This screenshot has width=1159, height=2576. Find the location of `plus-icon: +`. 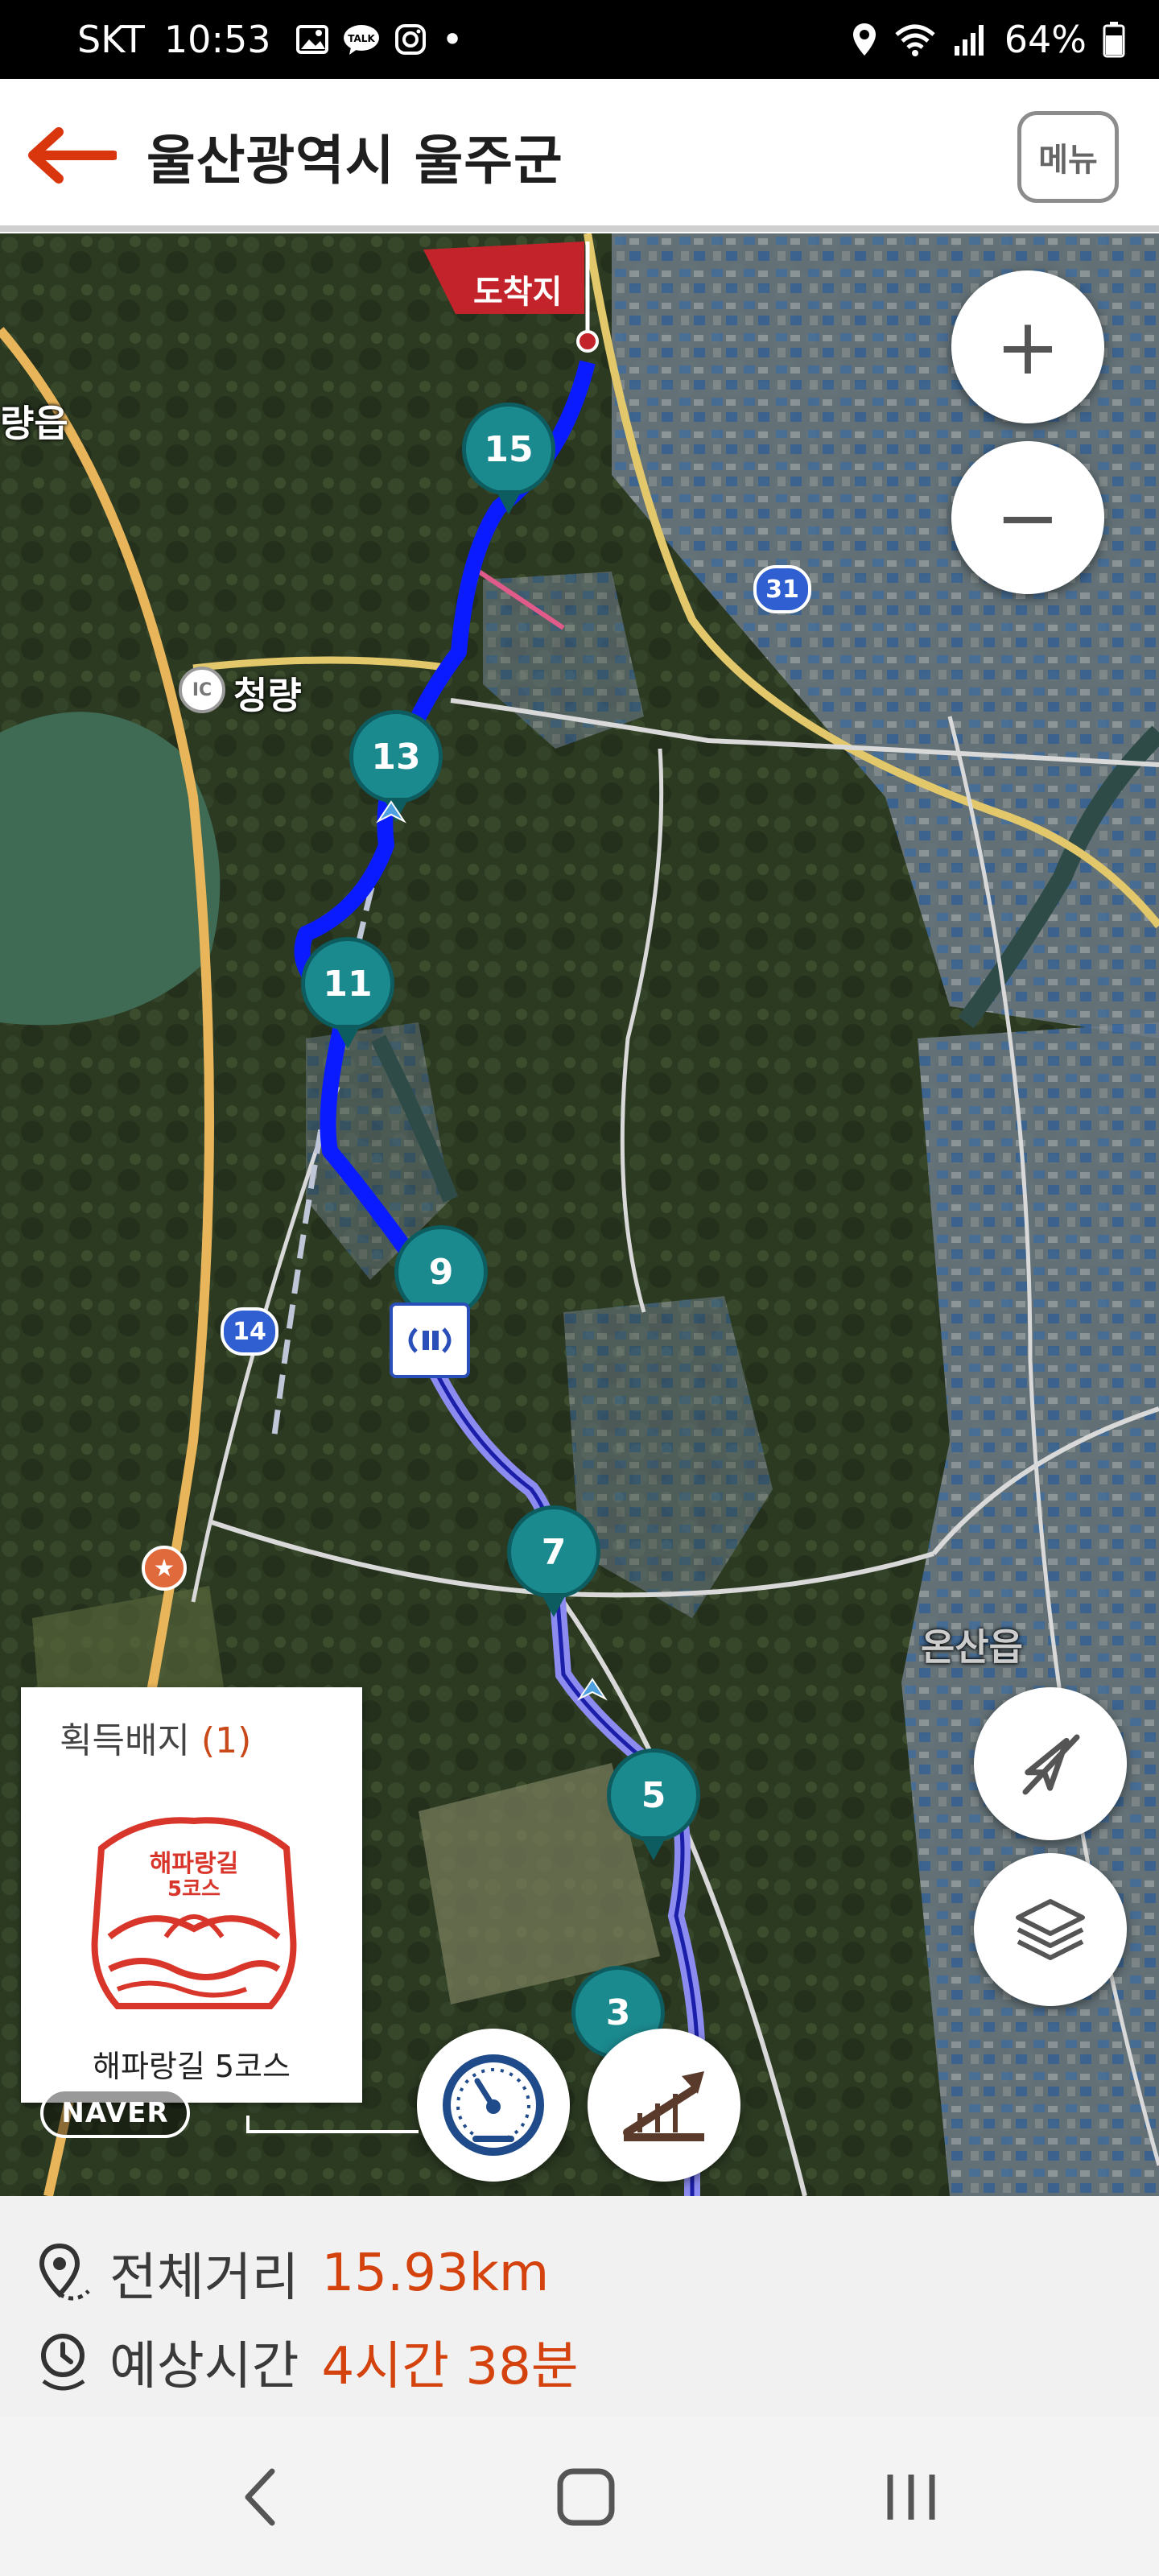

plus-icon: + is located at coordinates (1028, 347).